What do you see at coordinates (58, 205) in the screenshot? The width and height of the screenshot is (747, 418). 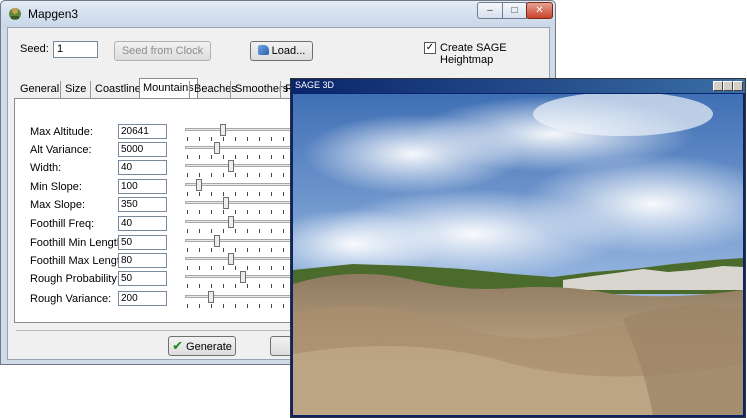 I see `param-label: Max Slope:` at bounding box center [58, 205].